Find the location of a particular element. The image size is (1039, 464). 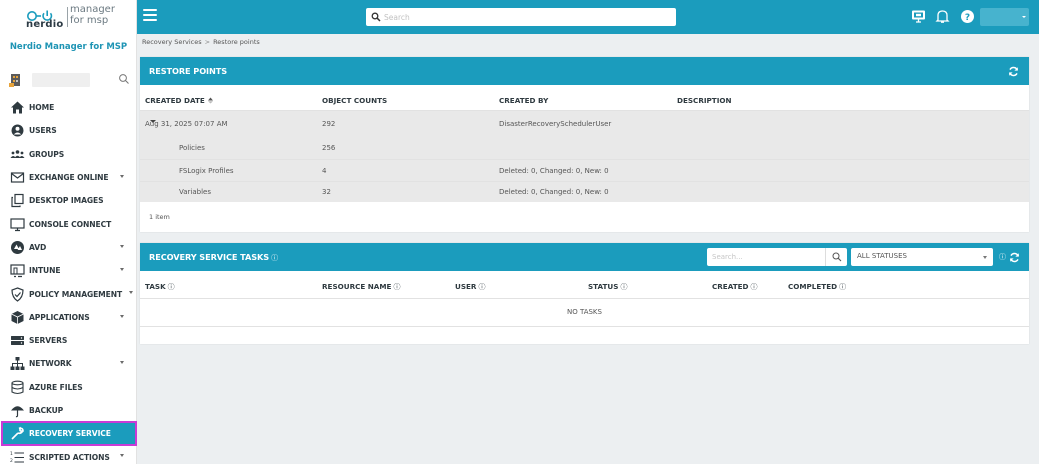

column-header-object-counts: OBJECT COUNTS is located at coordinates (354, 100).